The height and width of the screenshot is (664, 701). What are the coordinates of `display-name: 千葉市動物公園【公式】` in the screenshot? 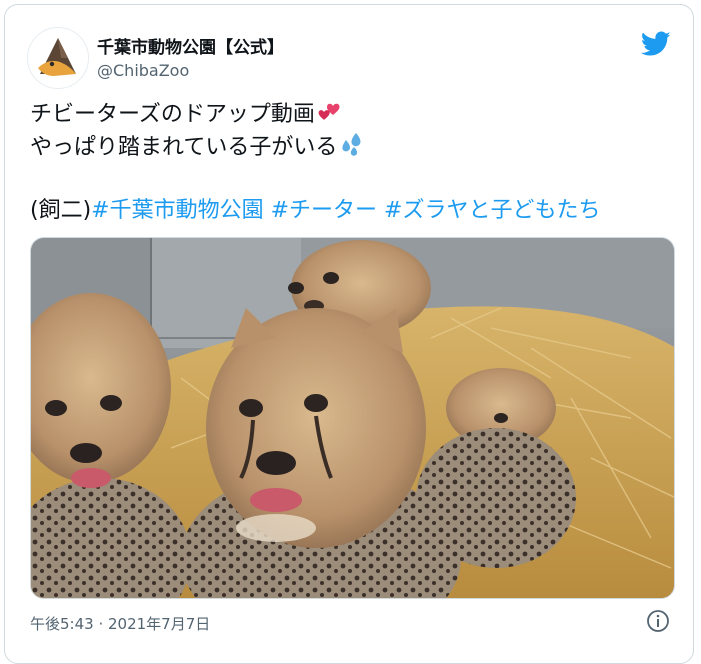 It's located at (190, 45).